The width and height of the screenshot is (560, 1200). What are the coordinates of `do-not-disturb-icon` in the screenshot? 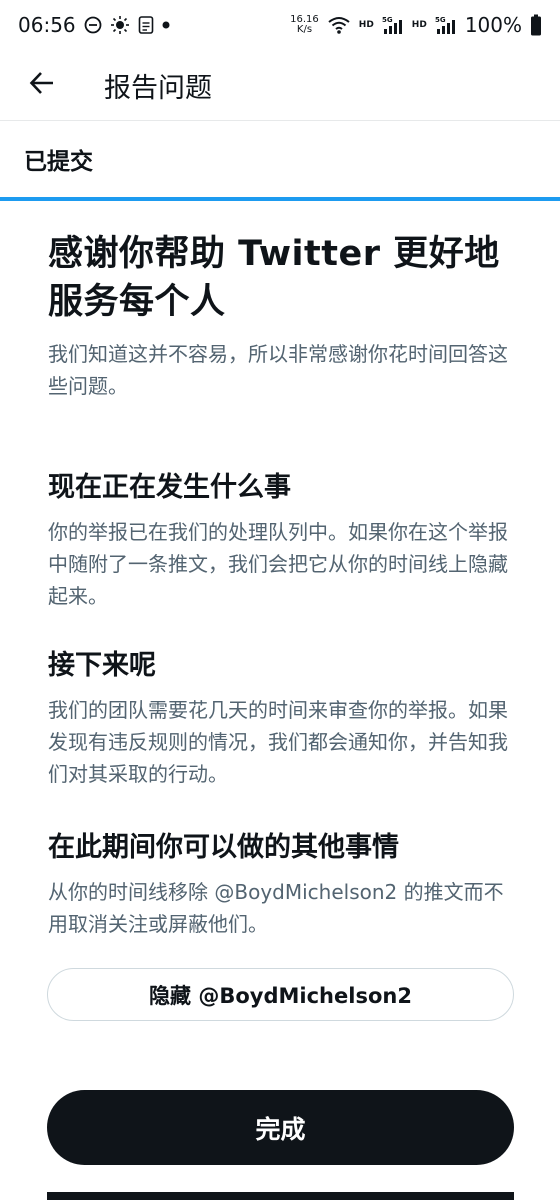 It's located at (93, 25).